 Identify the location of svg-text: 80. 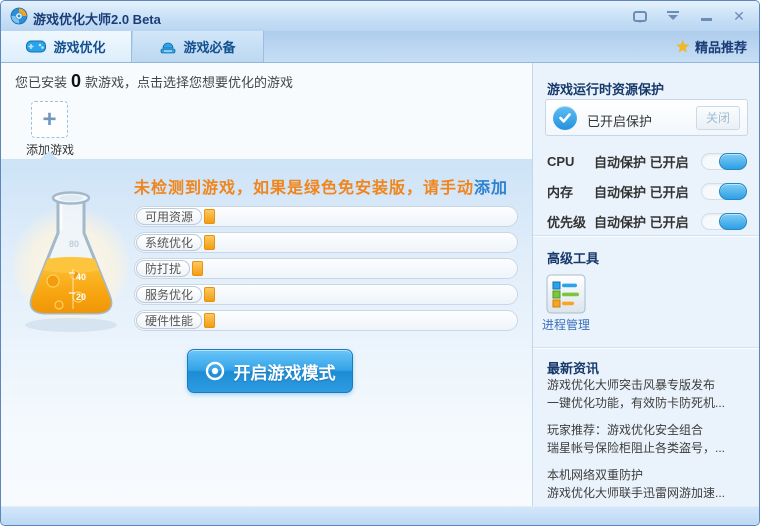
(74, 244).